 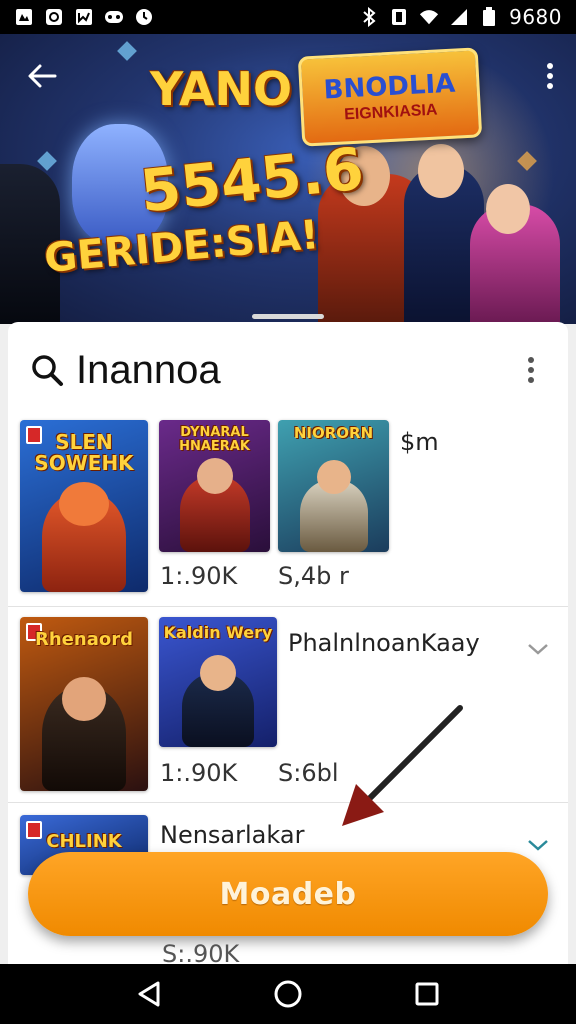 What do you see at coordinates (535, 17) in the screenshot?
I see `status-time: 9680` at bounding box center [535, 17].